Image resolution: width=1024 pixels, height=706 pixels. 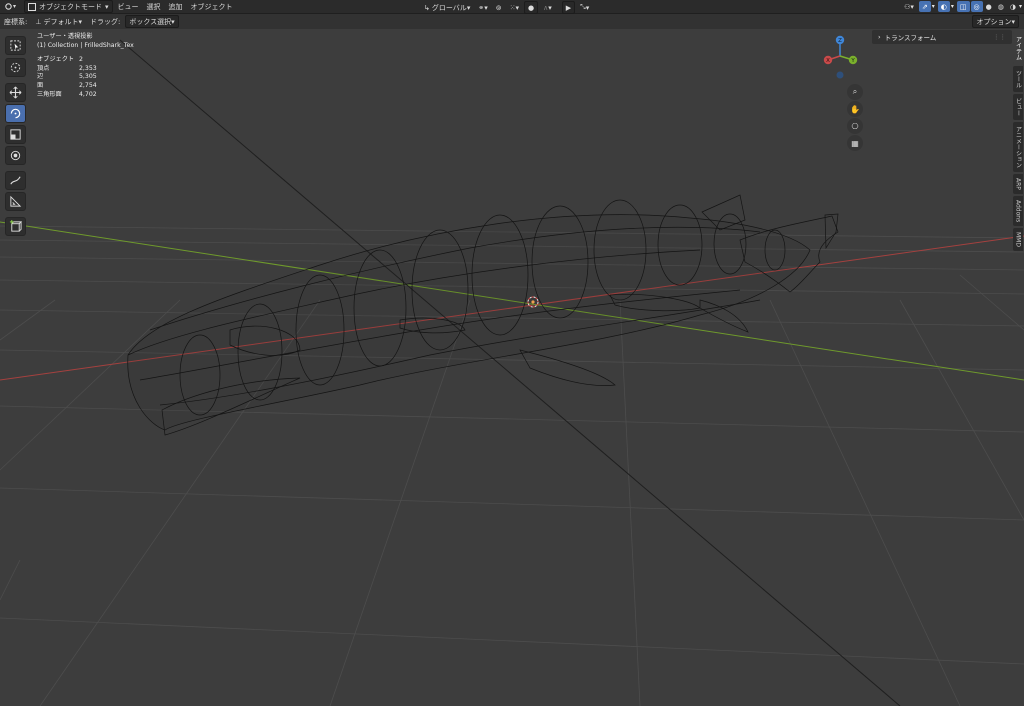 I want to click on navigation-gizmo: Z Y X, so click(x=842, y=57).